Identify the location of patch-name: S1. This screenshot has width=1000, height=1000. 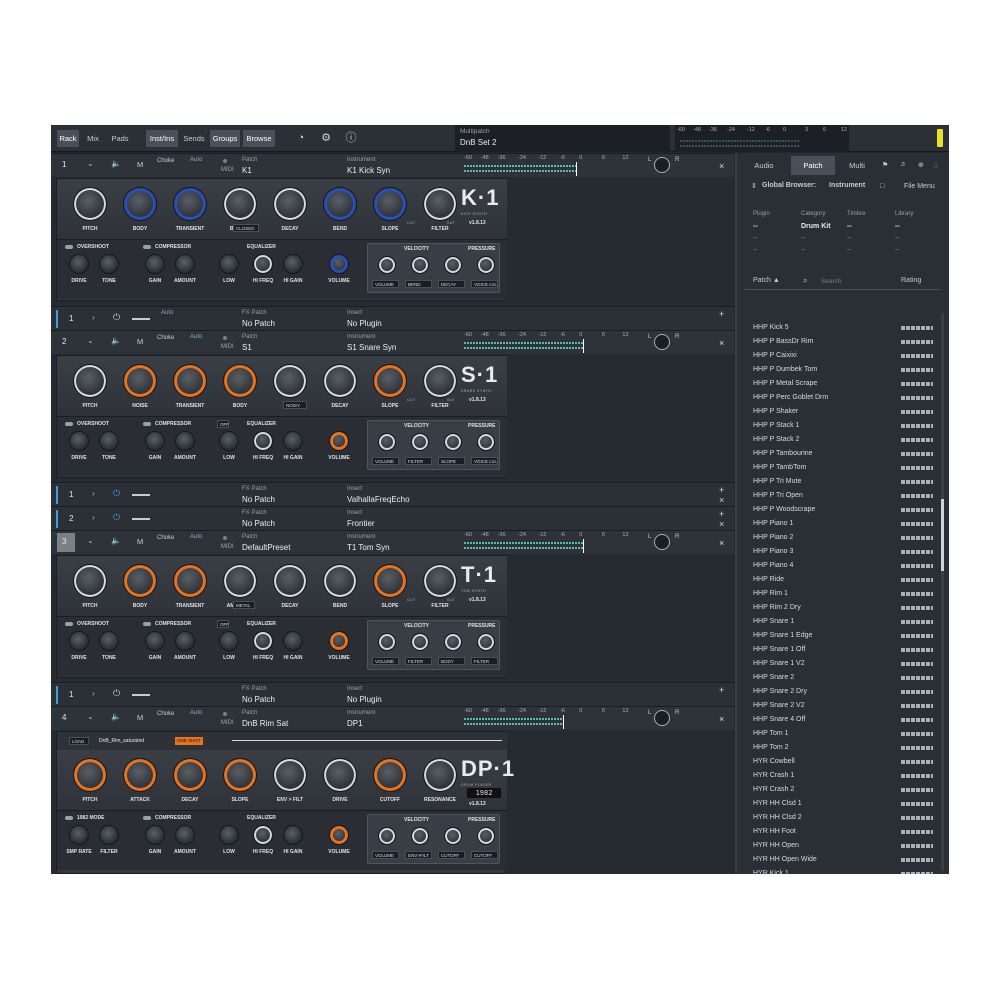
(247, 347).